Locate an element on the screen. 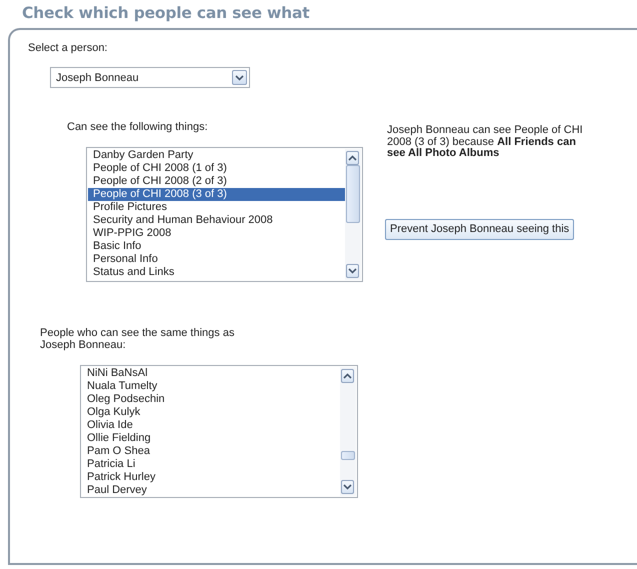 Image resolution: width=637 pixels, height=569 pixels. prevent-button: Prevent Joseph Bonneau seeing this is located at coordinates (479, 229).